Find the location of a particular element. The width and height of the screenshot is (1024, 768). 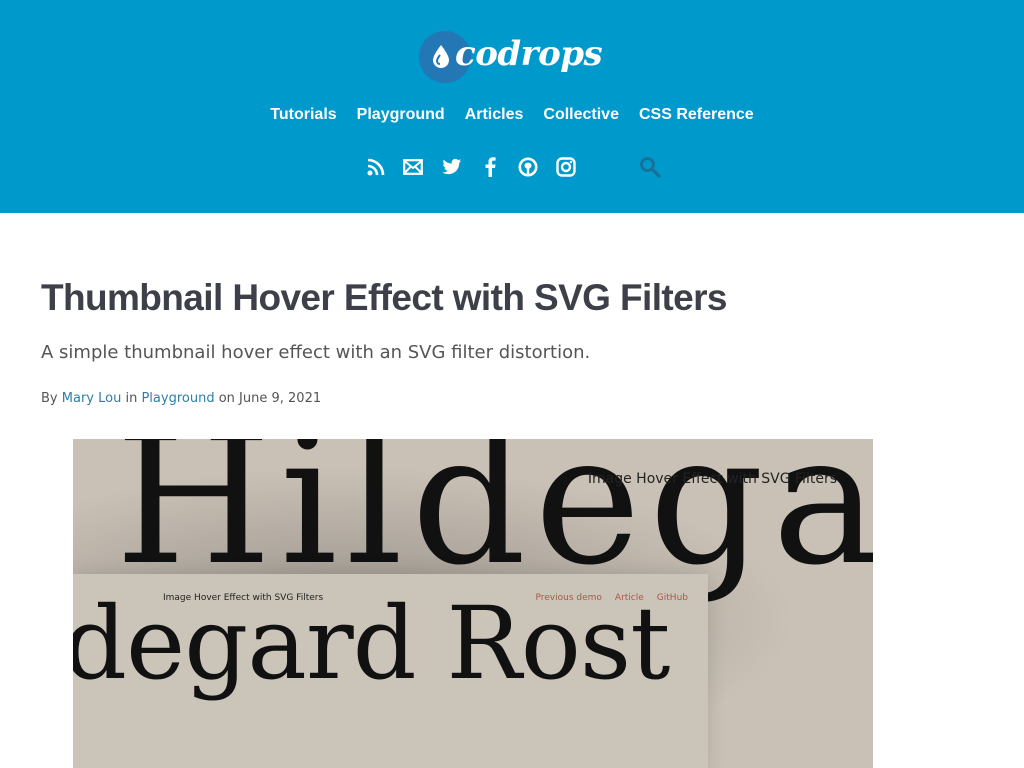

site-logo: codrops is located at coordinates (511, 57).